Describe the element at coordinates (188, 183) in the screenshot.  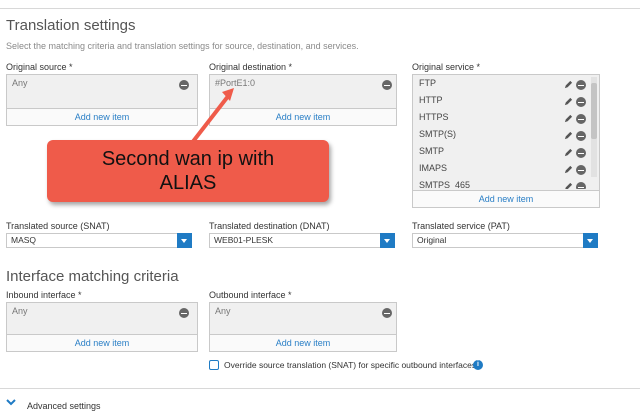
I see `callout-line-2: ALIAS` at that location.